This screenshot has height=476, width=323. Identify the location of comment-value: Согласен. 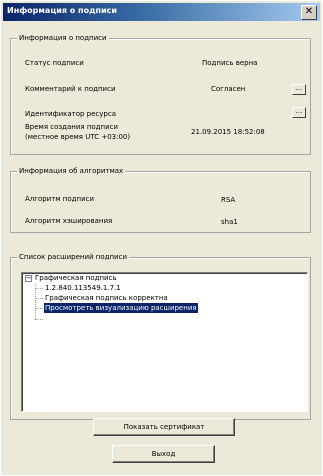
(228, 89).